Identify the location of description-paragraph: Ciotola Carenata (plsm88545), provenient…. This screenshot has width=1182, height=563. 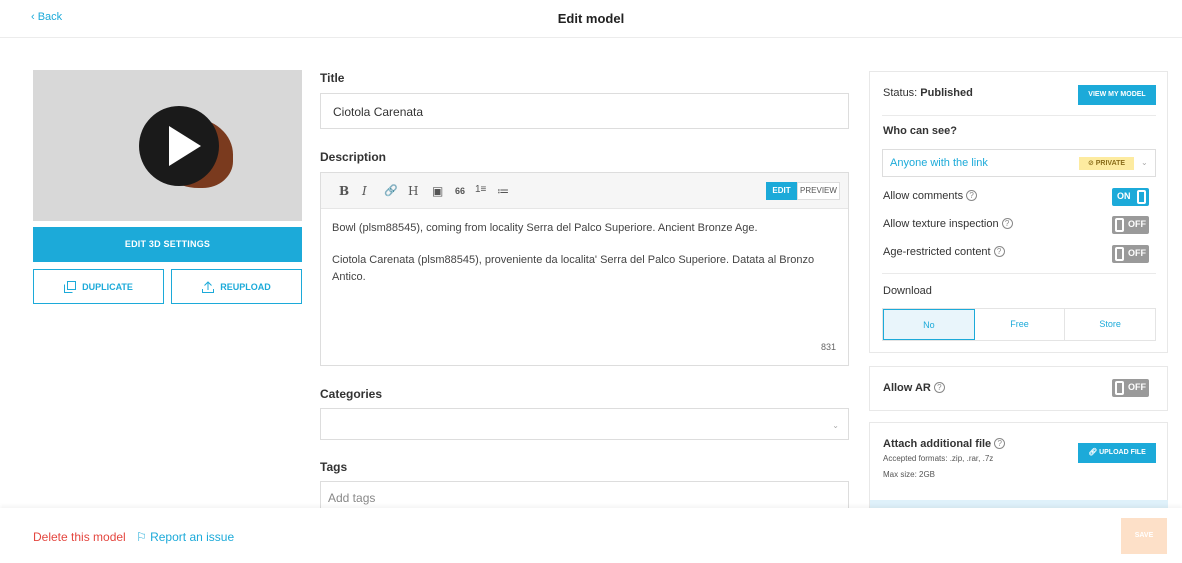
(573, 268).